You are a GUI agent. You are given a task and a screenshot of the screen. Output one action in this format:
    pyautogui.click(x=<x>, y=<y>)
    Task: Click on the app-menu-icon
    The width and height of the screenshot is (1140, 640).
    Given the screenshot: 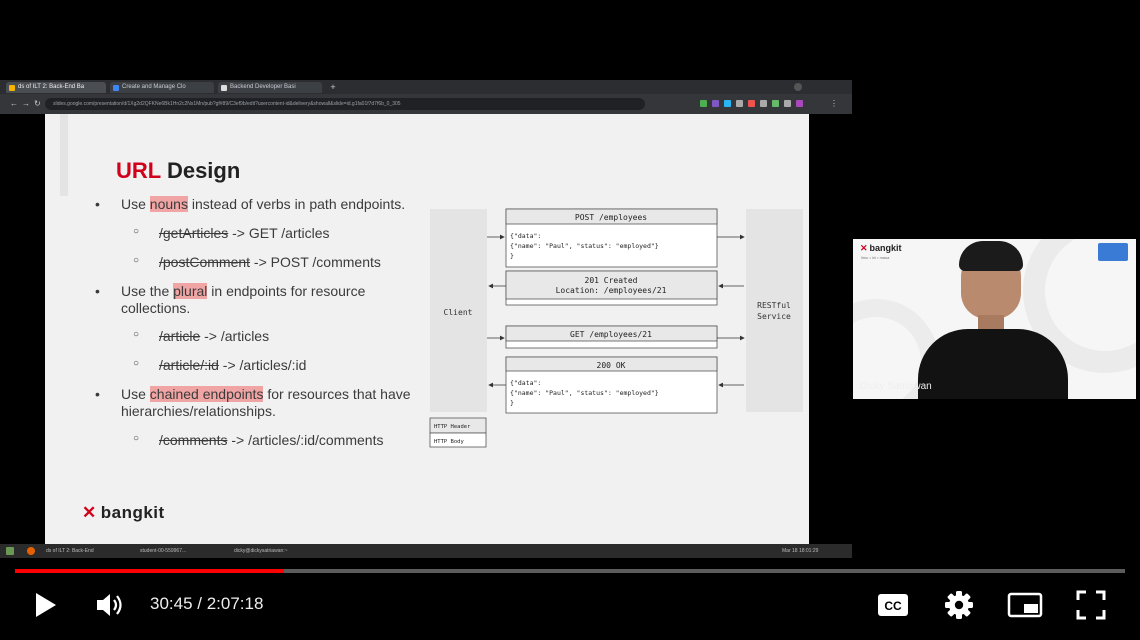 What is the action you would take?
    pyautogui.click(x=10, y=551)
    